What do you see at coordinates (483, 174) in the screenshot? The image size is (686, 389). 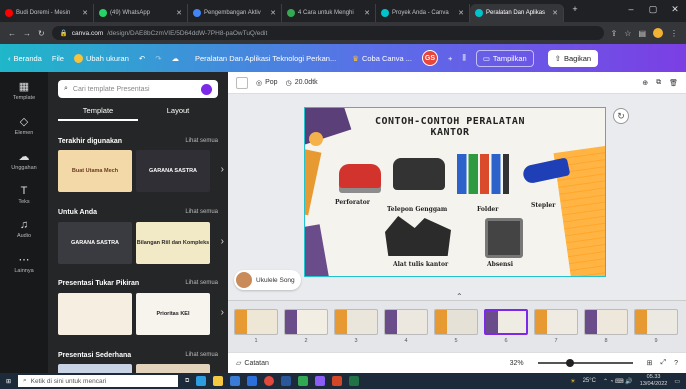 I see `folder-image` at bounding box center [483, 174].